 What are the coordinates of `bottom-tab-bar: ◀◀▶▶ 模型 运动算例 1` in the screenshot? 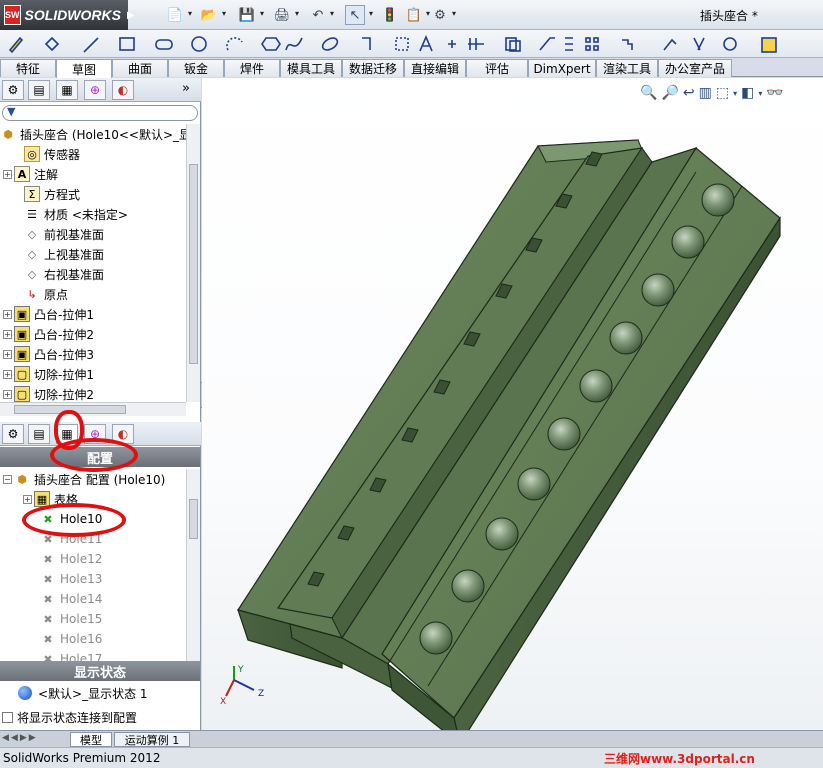 It's located at (411, 738).